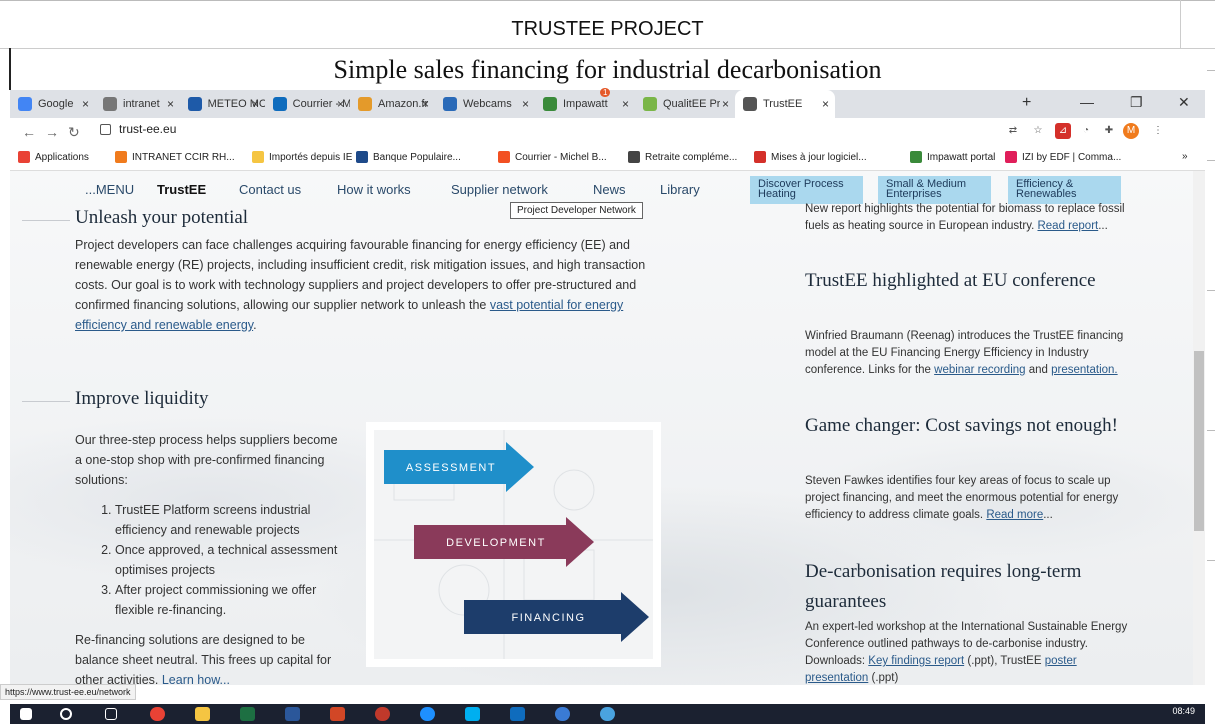  Describe the element at coordinates (806, 190) in the screenshot. I see `nav-pill-process-heating: Discover Process Heating` at that location.